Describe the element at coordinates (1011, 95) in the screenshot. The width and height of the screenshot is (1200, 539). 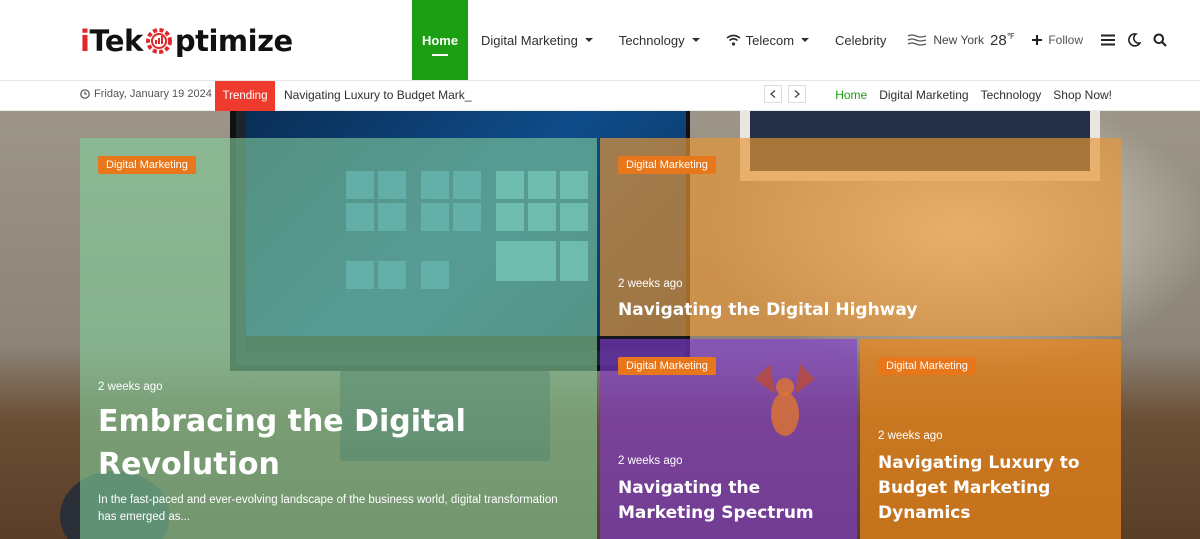
I see `secondary-nav-technology: Technology` at that location.